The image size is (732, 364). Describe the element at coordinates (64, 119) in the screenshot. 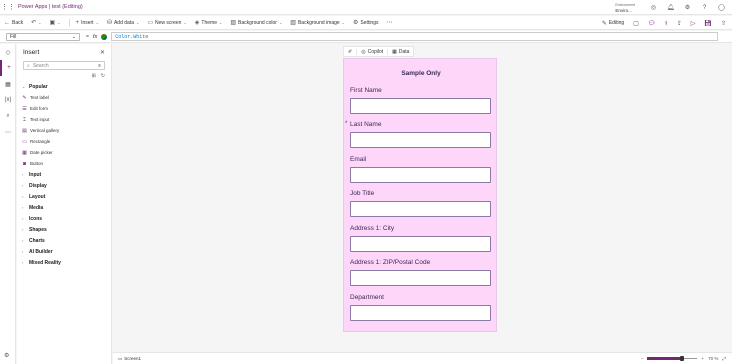

I see `insert-item: ⌶ Text input` at that location.